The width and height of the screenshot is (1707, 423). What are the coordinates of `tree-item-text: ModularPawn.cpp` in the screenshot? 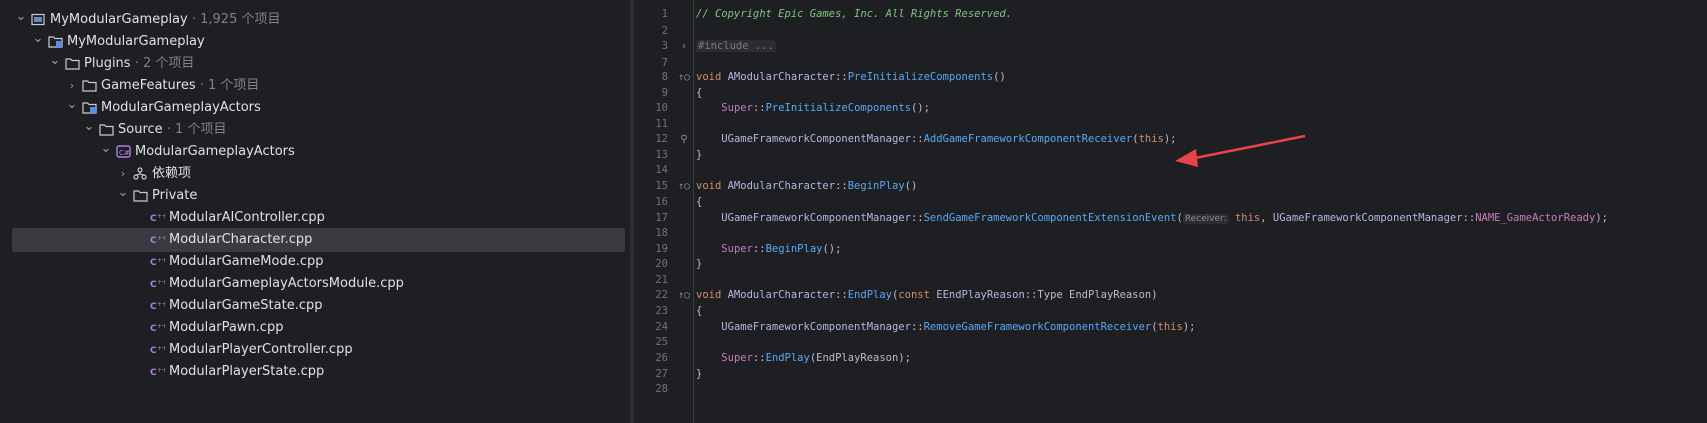 It's located at (226, 328).